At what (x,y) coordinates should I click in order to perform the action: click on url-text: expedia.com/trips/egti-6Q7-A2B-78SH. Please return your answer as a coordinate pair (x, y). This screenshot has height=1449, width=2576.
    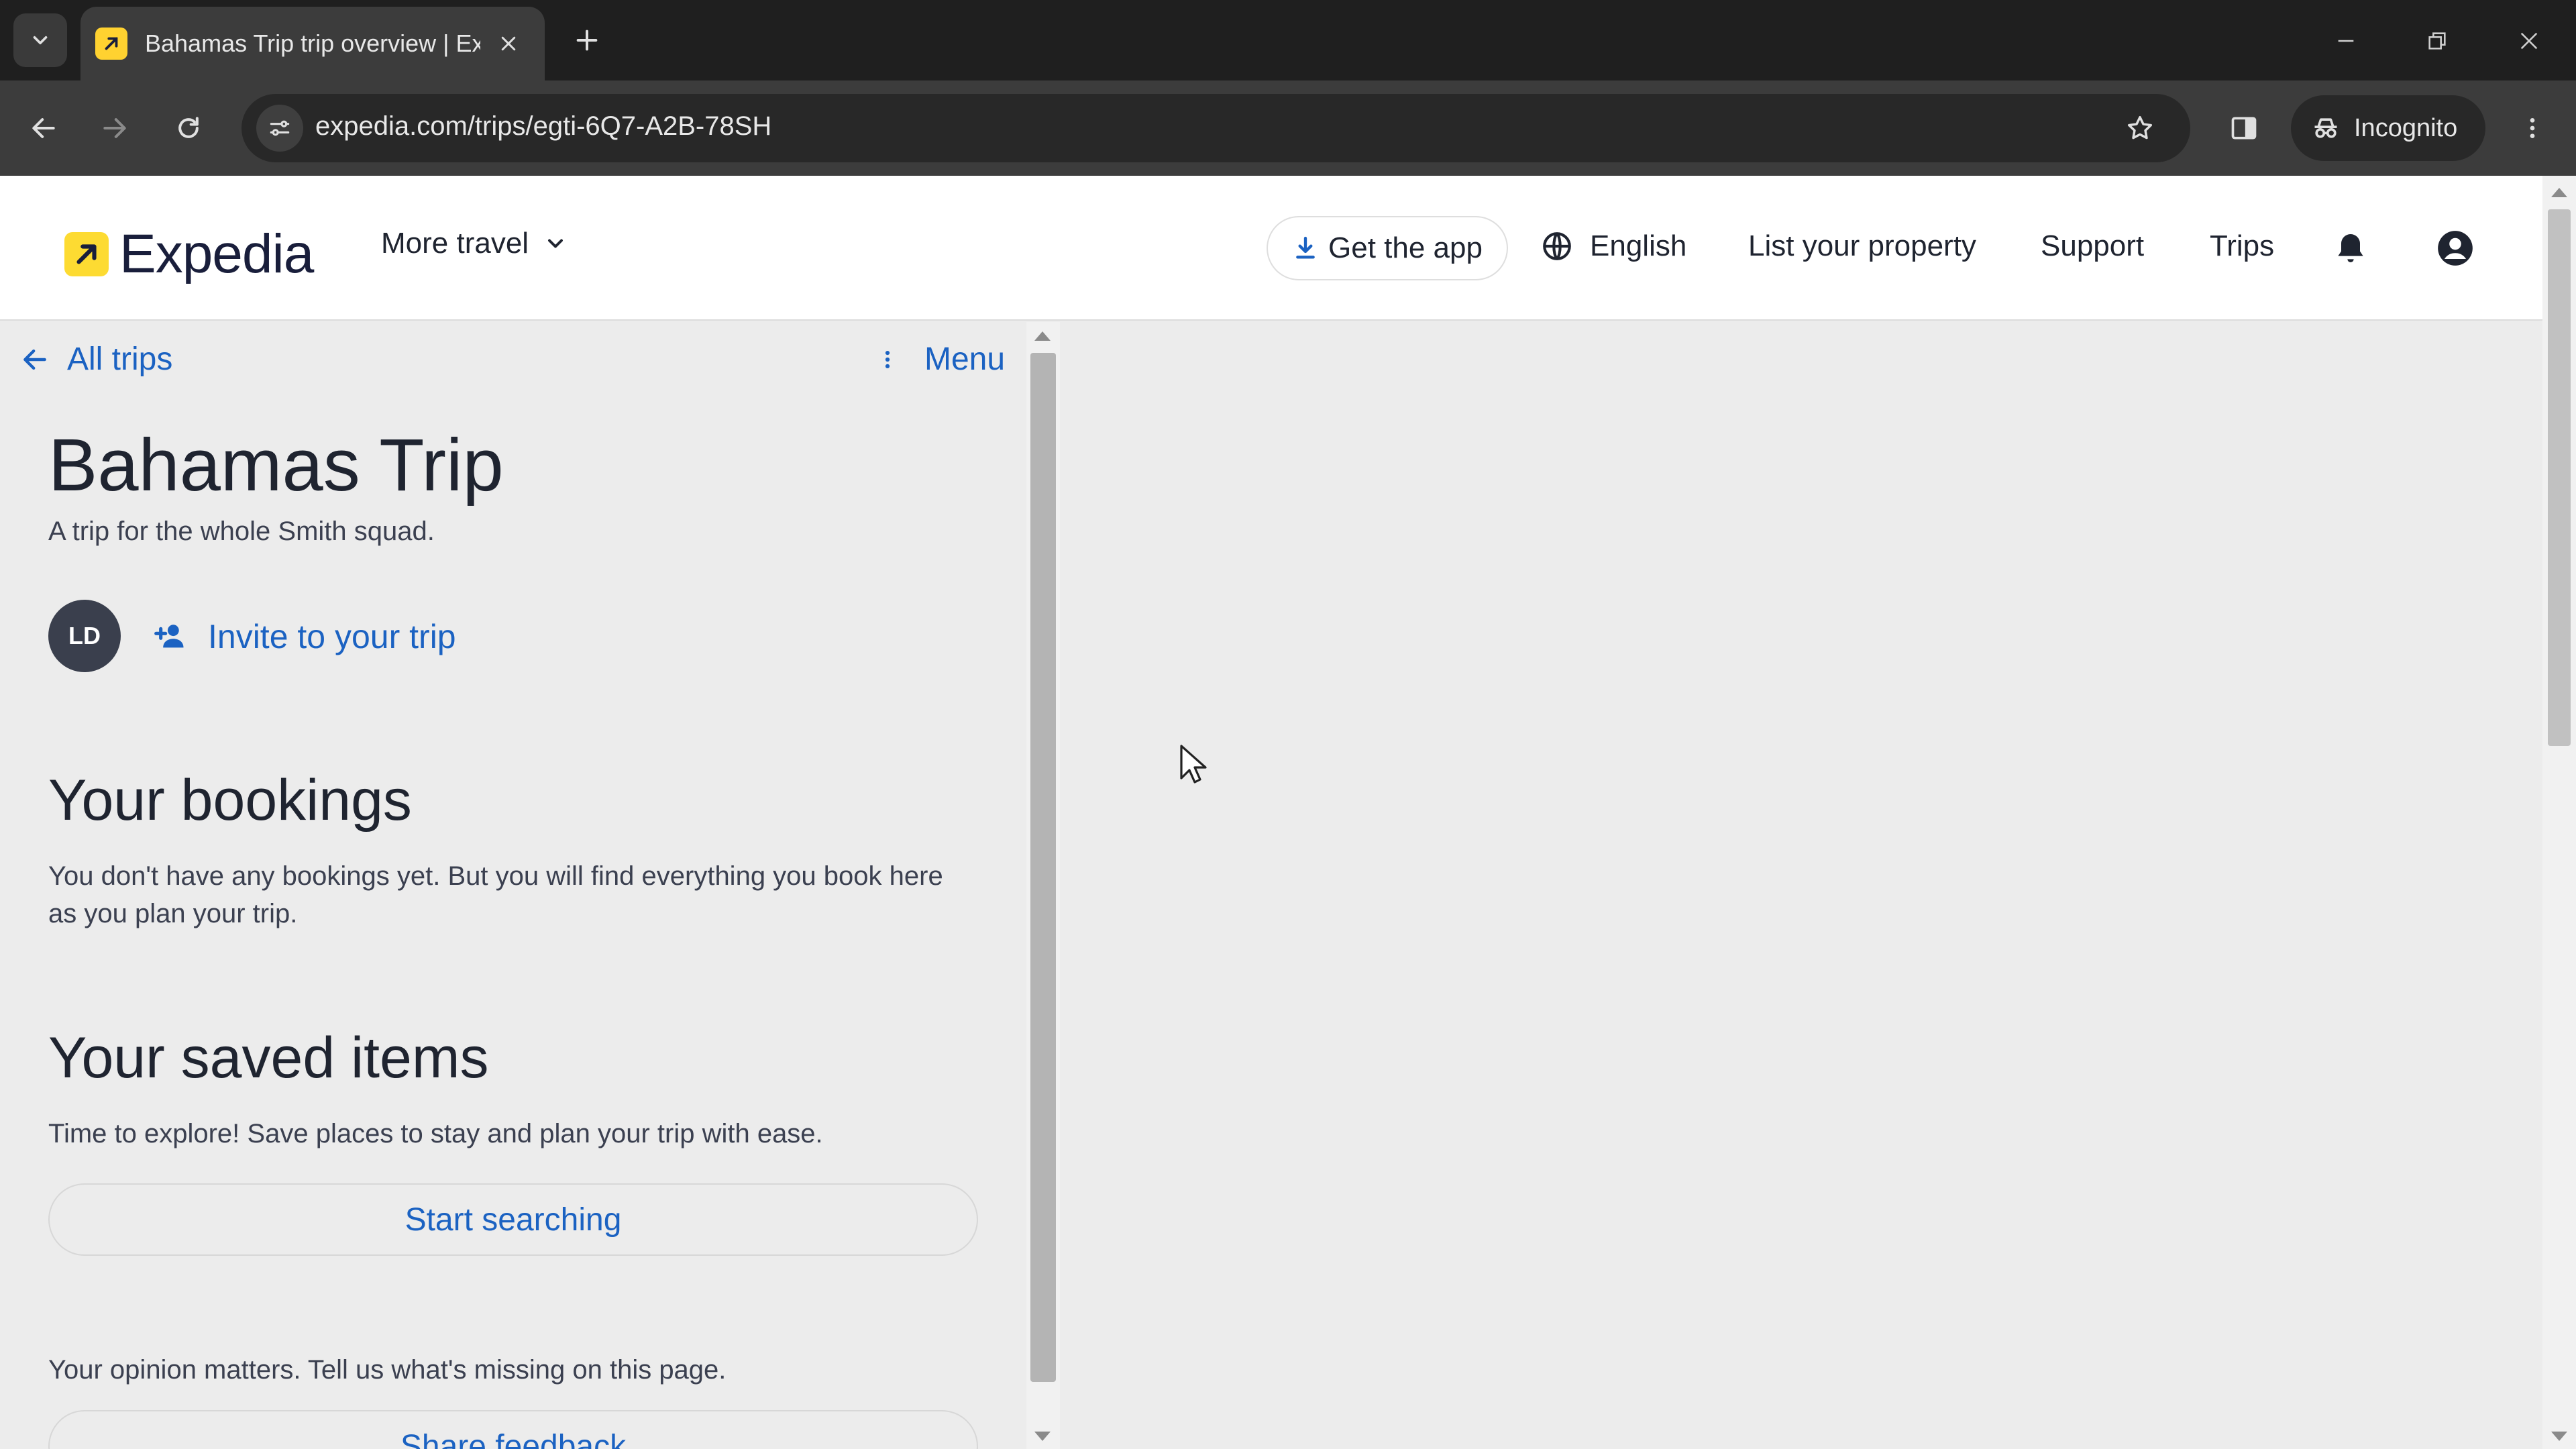
    Looking at the image, I should click on (543, 126).